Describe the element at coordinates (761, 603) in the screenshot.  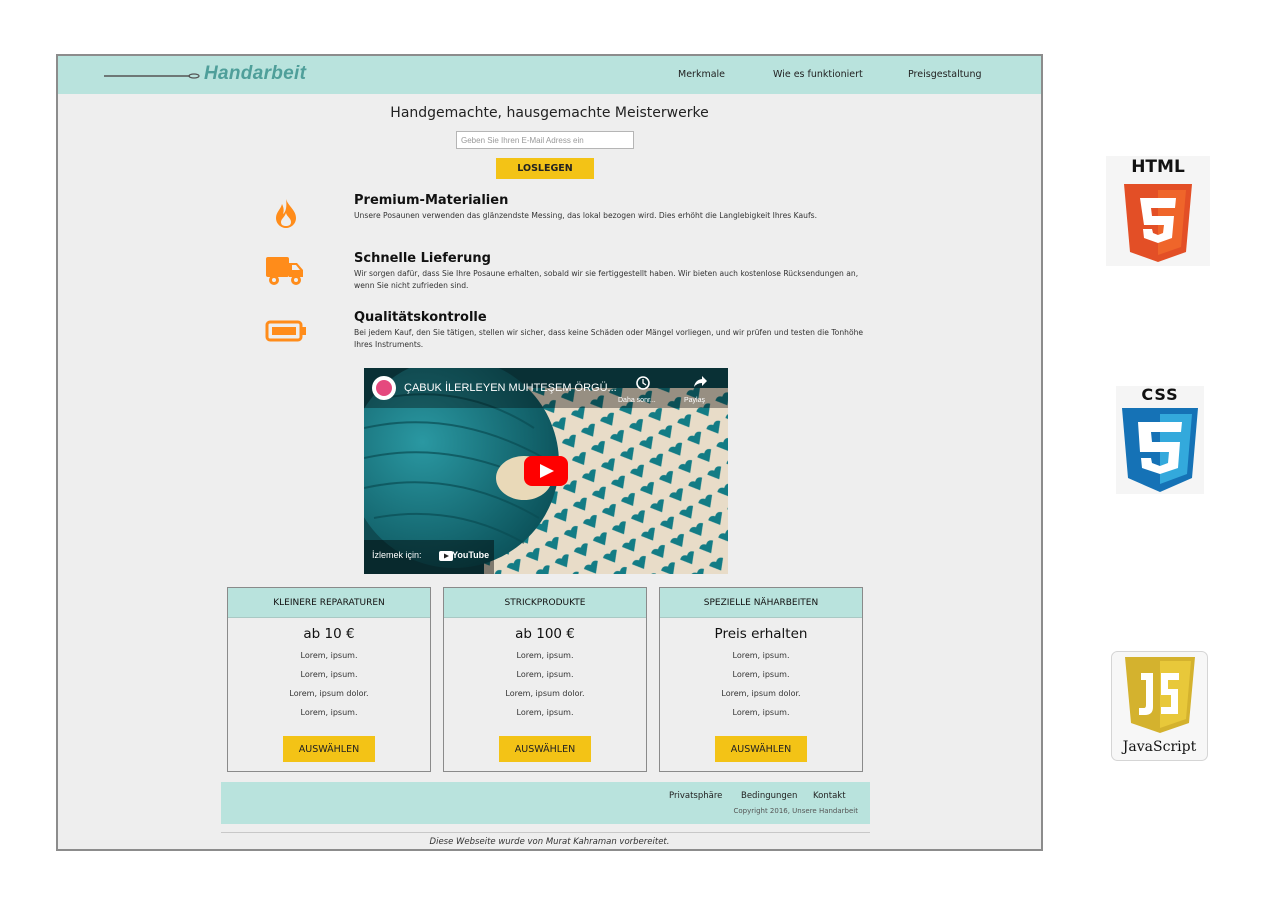
I see `pricing-card-title: SPEZIELLE NÄHARBEITEN` at that location.